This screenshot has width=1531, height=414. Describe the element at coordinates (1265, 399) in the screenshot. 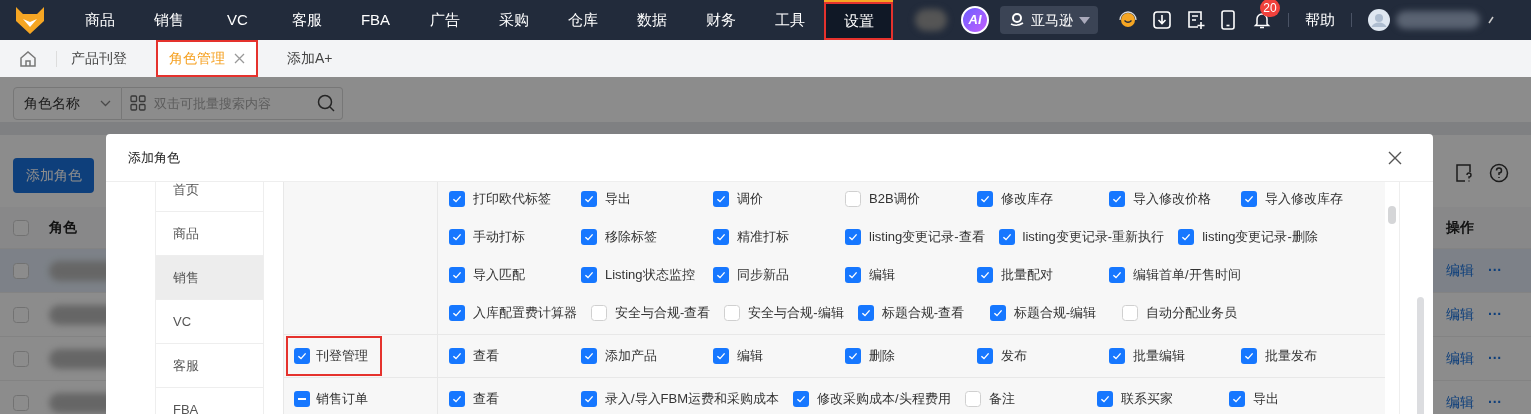

I see `permission-label: 导出` at that location.